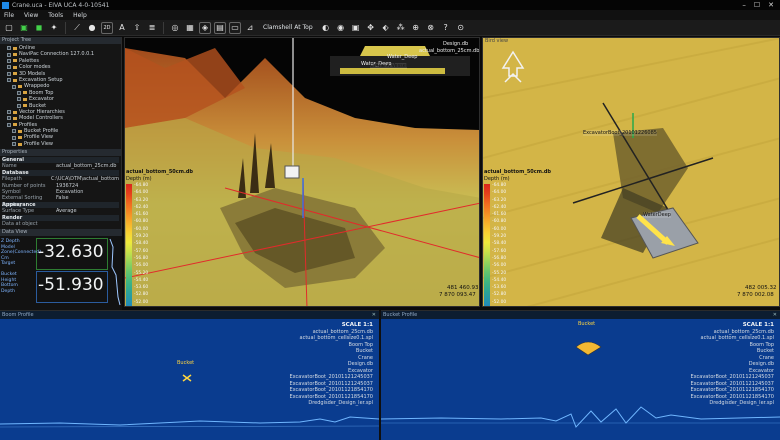  I want to click on globe-icon: ⊕, so click(416, 28).